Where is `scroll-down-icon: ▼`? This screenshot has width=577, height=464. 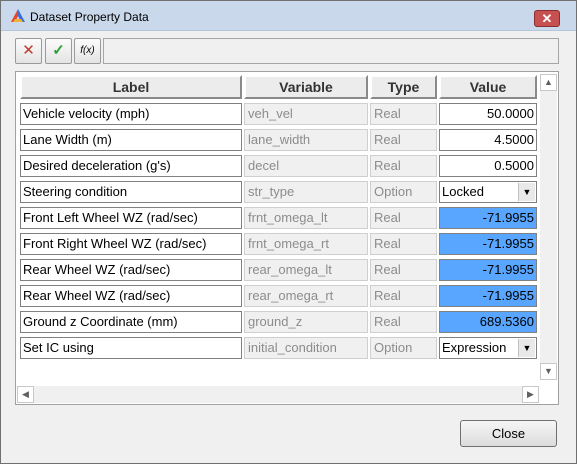 scroll-down-icon: ▼ is located at coordinates (548, 371).